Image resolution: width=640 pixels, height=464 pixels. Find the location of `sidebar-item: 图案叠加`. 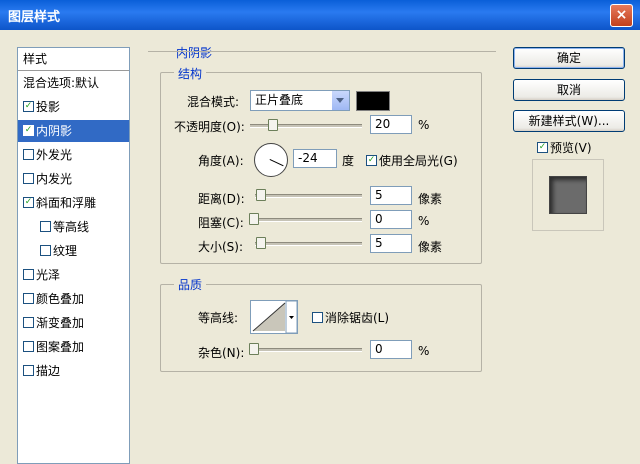

sidebar-item: 图案叠加 is located at coordinates (73, 347).